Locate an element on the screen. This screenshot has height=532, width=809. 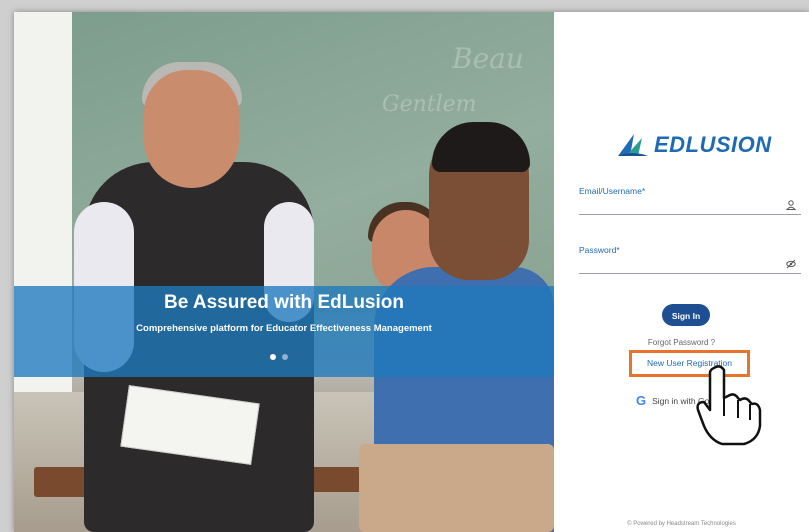
carousel-dots is located at coordinates (279, 357).